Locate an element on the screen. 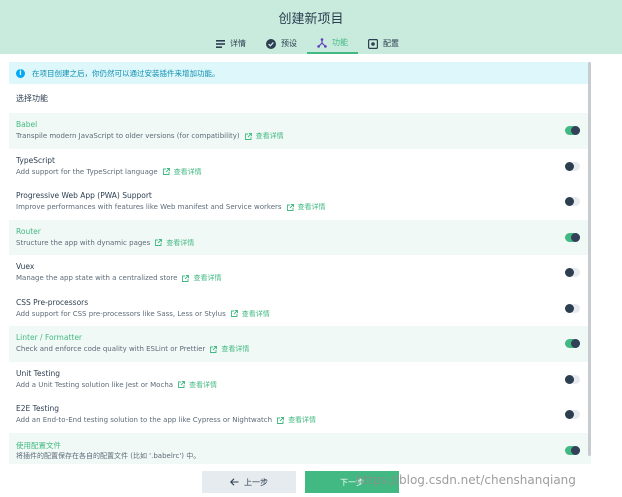 This screenshot has height=497, width=622. section-title: 选择功能 is located at coordinates (32, 98).